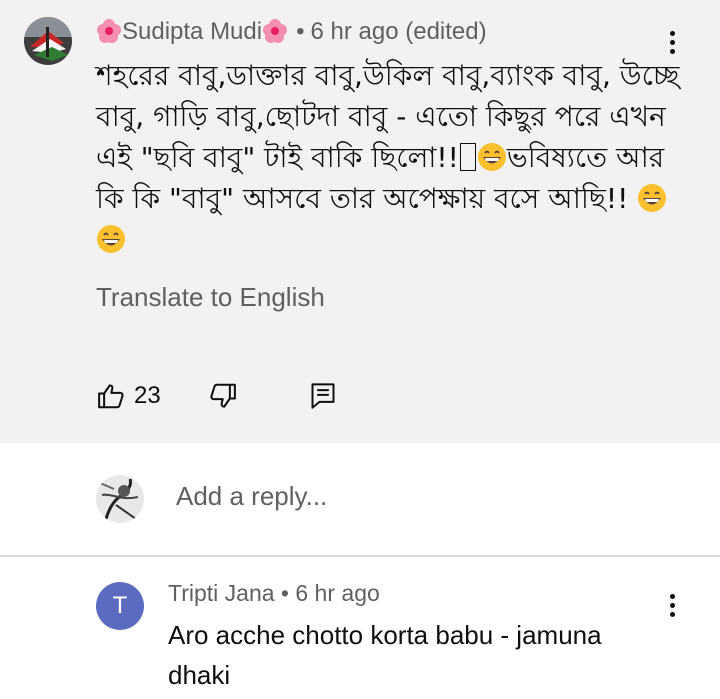 This screenshot has width=720, height=699. What do you see at coordinates (192, 31) in the screenshot?
I see `comment-author: Sudipta Mudi` at bounding box center [192, 31].